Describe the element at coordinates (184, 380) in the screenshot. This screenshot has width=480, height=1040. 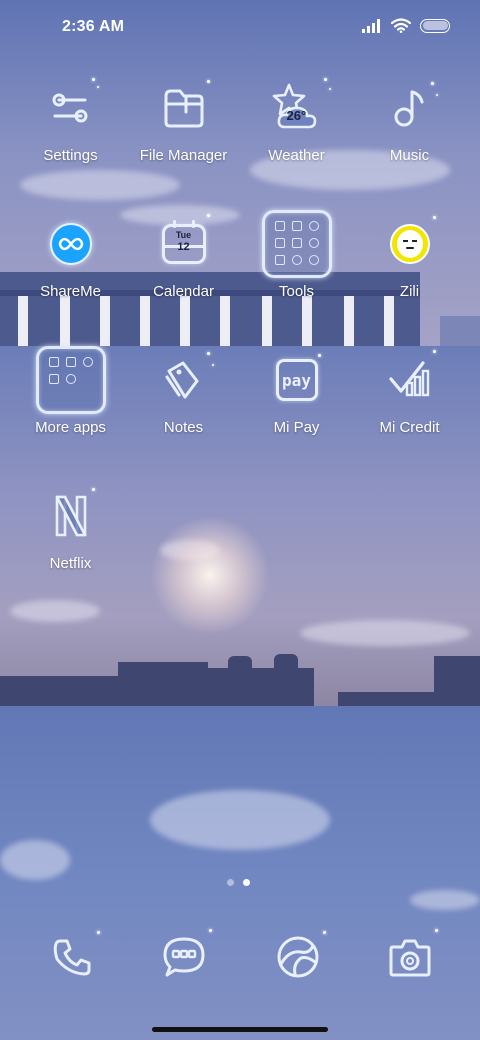
I see `notes-tag-icon` at that location.